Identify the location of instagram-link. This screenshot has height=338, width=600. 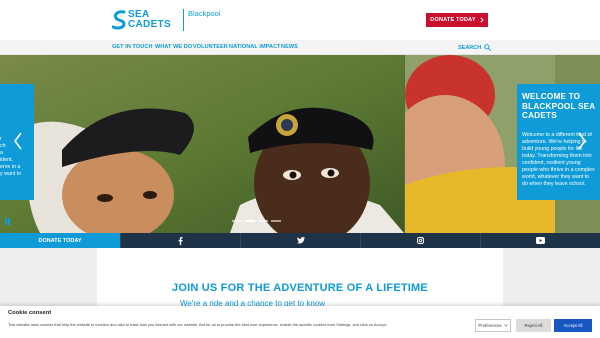
(420, 240).